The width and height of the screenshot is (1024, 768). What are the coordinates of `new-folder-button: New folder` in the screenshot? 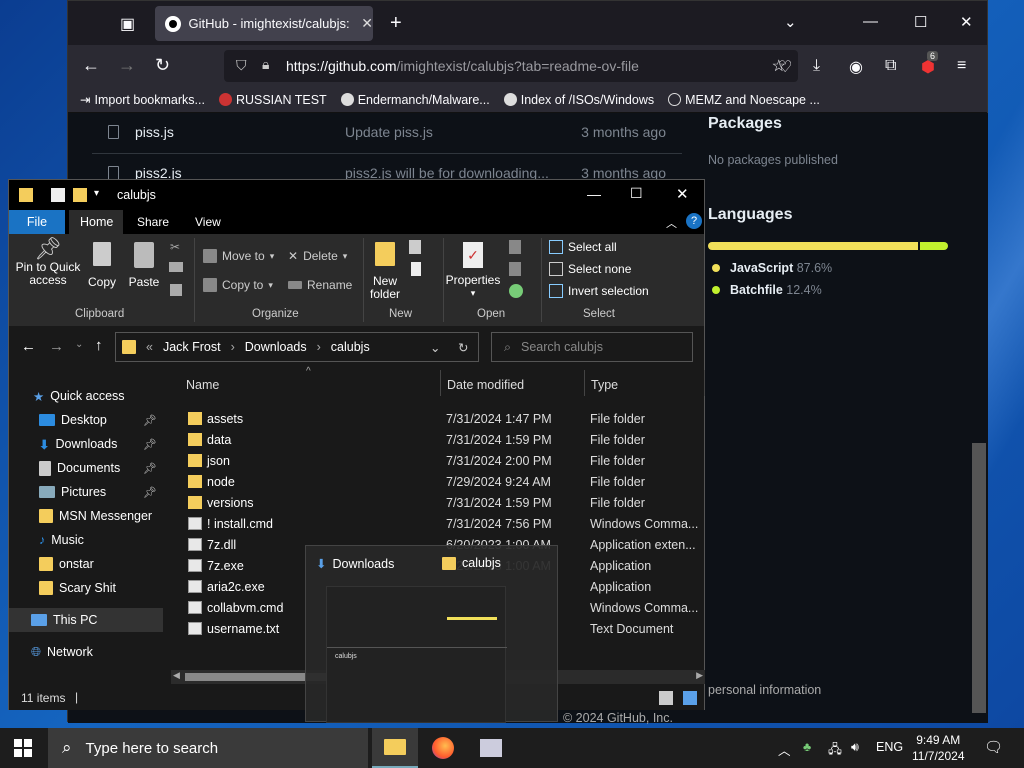 It's located at (385, 271).